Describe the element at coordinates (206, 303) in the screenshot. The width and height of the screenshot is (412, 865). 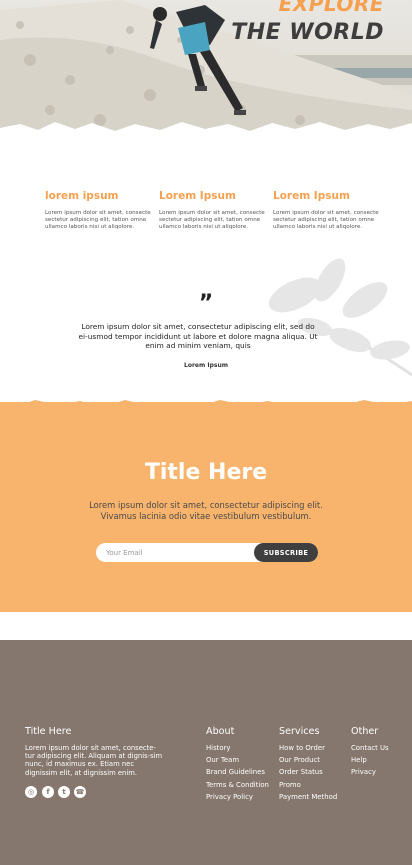
I see `quote-mark-icon: ”` at that location.